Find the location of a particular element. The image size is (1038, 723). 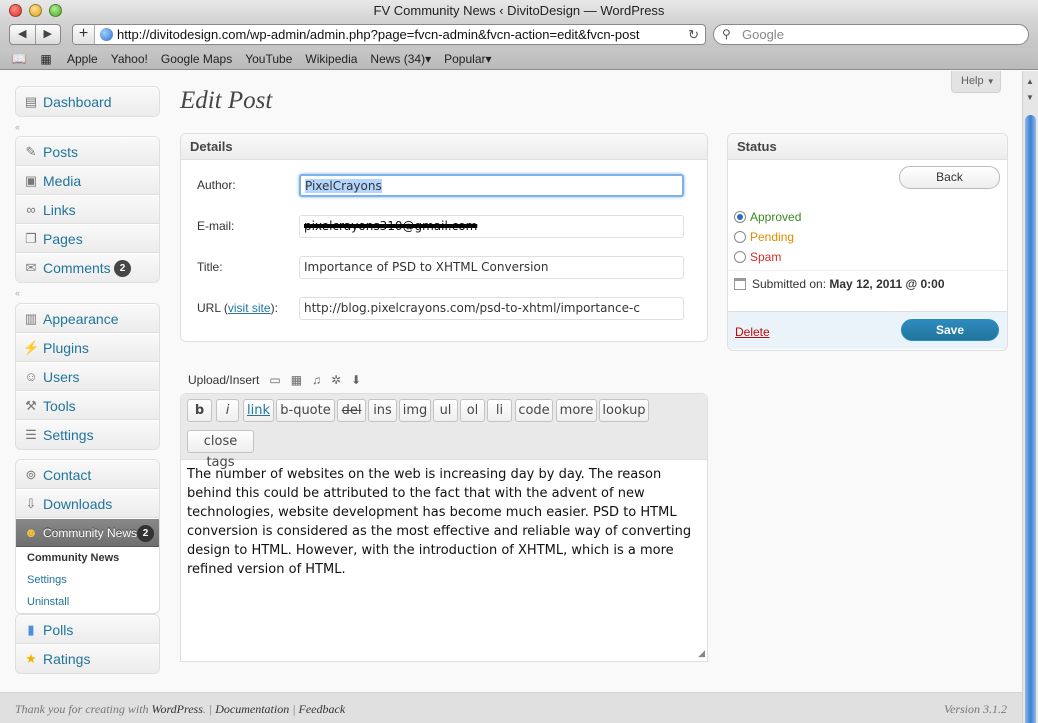

menu-item-community-news: ☻ Community News 2 is located at coordinates (87, 532).